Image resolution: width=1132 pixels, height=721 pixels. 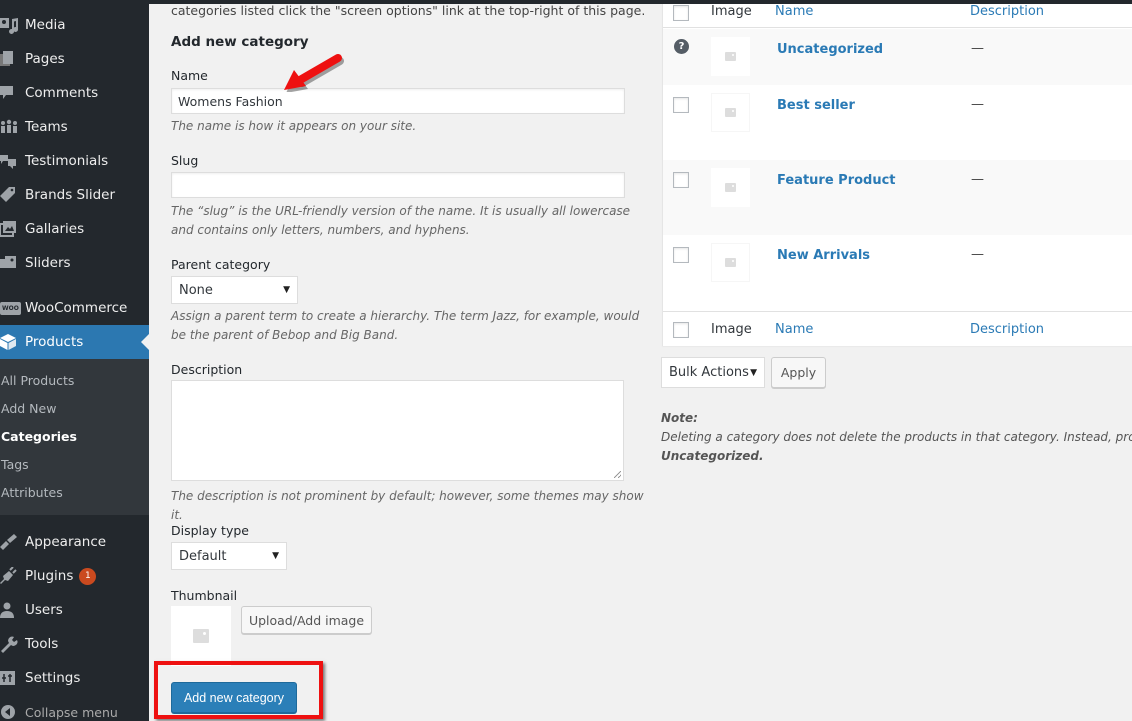 What do you see at coordinates (201, 636) in the screenshot?
I see `thumbnail-preview` at bounding box center [201, 636].